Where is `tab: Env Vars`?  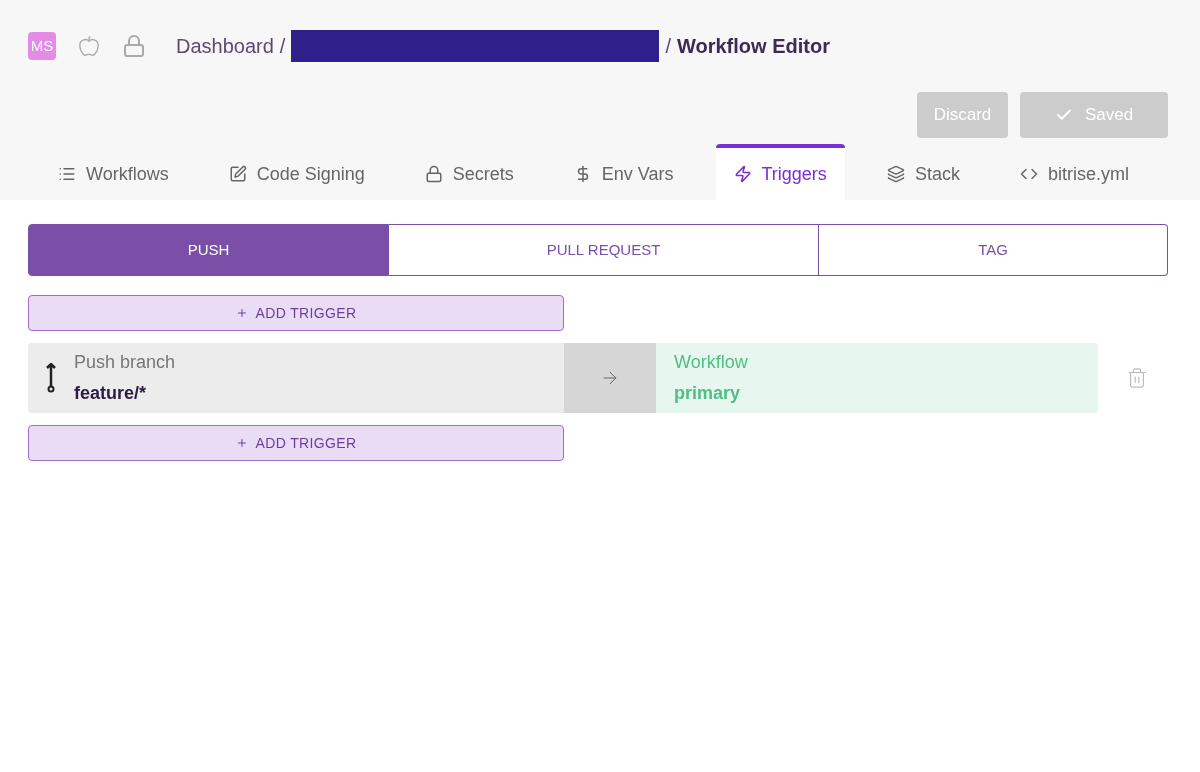 tab: Env Vars is located at coordinates (623, 172).